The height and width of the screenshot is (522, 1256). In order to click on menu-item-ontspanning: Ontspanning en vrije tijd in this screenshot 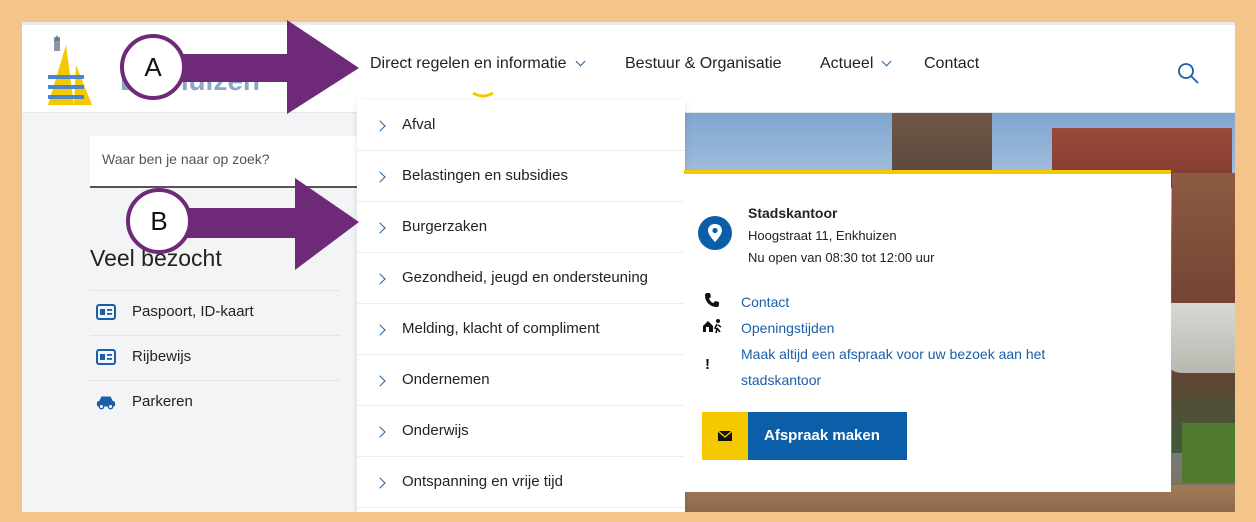, I will do `click(521, 482)`.